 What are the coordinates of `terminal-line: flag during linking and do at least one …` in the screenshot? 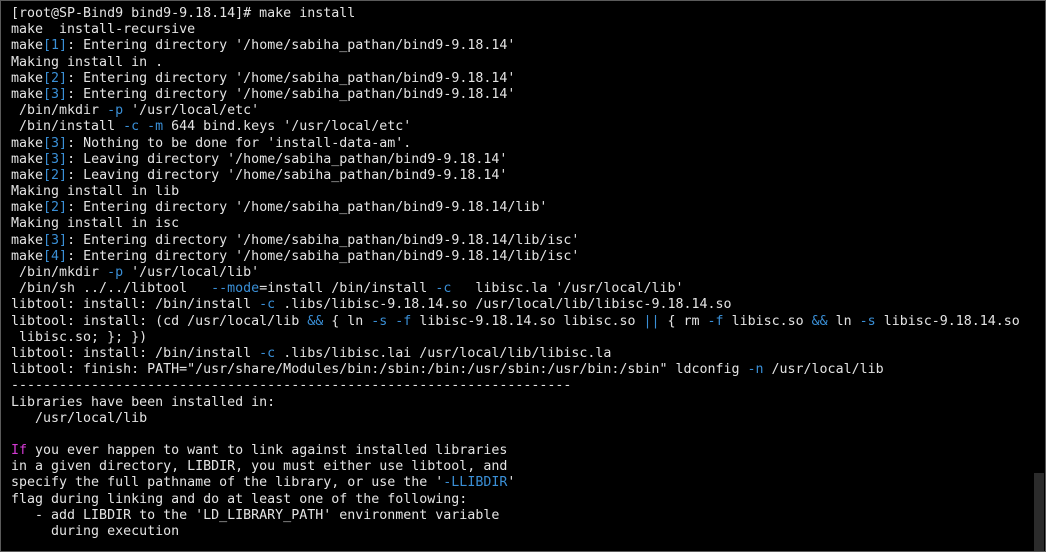 It's located at (520, 500).